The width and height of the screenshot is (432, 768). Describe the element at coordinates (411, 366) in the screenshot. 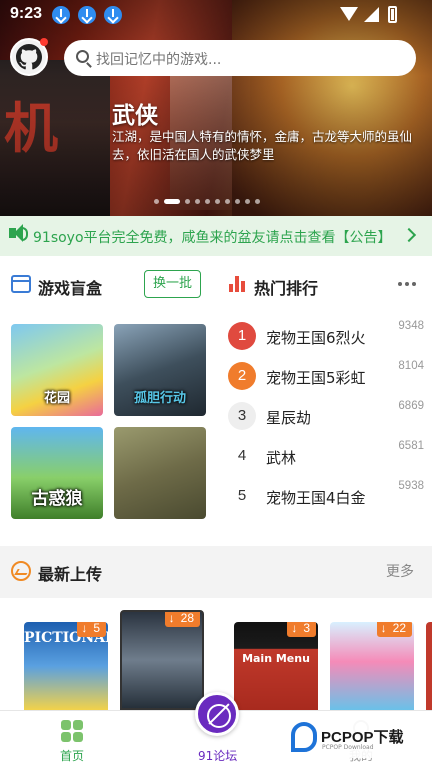

I see `rank-count: 8104` at that location.